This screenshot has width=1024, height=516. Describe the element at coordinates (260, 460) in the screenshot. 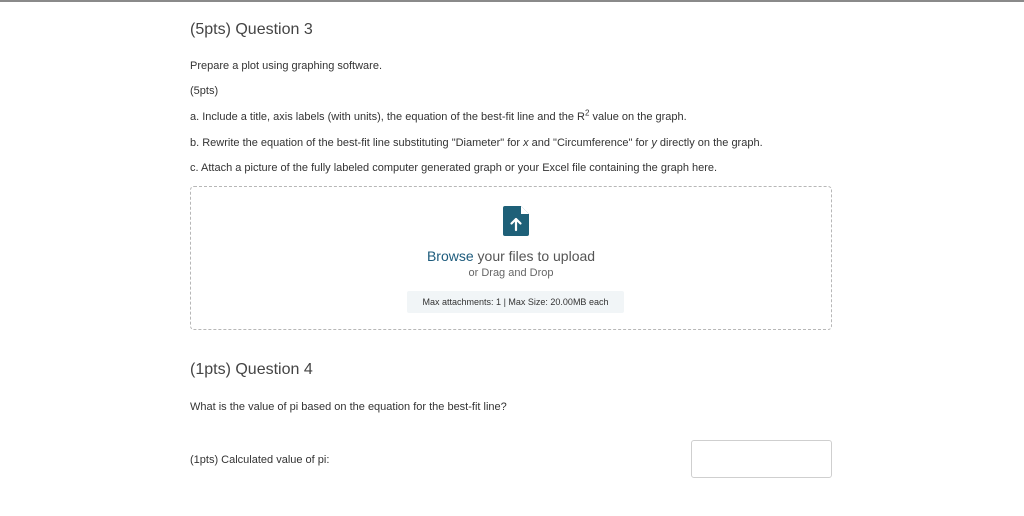

I see `answer-label: (1pts) Calculated value of pi:` at that location.